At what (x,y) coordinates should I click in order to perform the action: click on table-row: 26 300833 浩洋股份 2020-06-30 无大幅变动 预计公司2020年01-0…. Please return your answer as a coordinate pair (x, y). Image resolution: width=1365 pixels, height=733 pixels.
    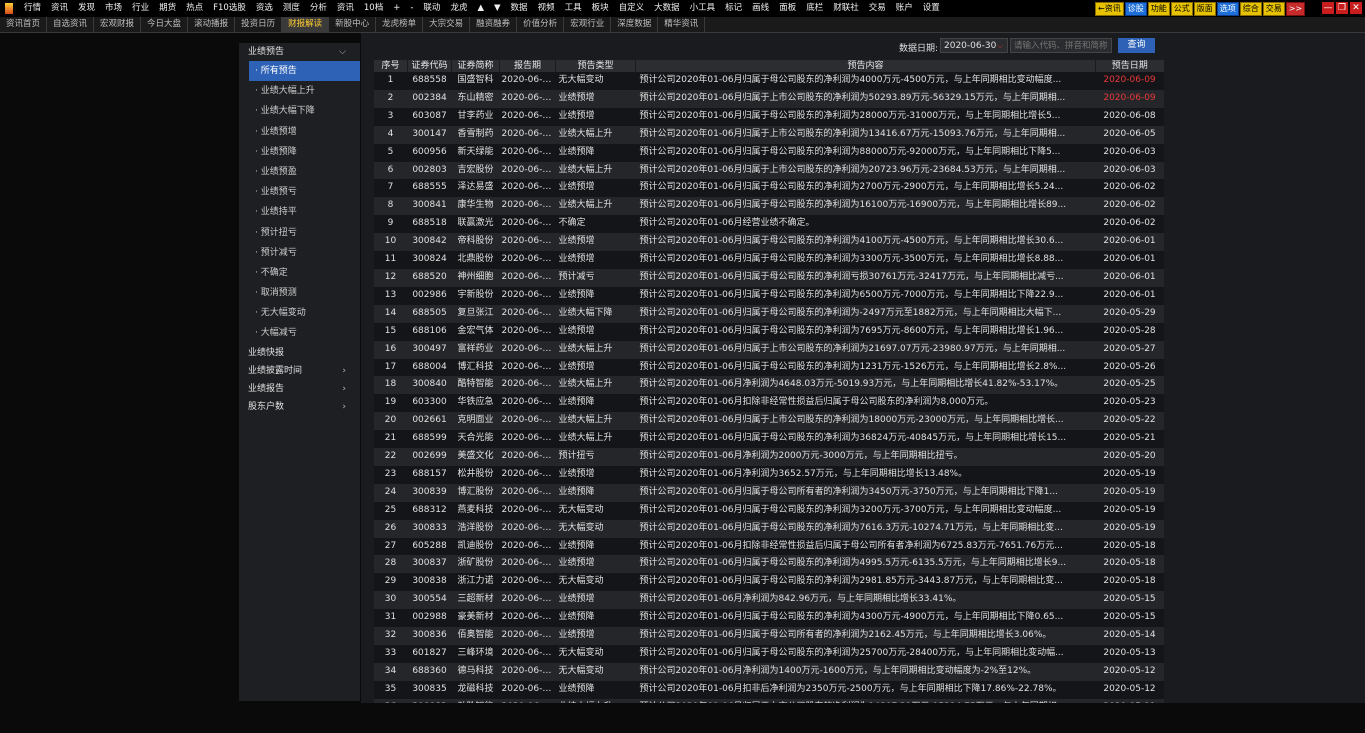
    Looking at the image, I should click on (768, 528).